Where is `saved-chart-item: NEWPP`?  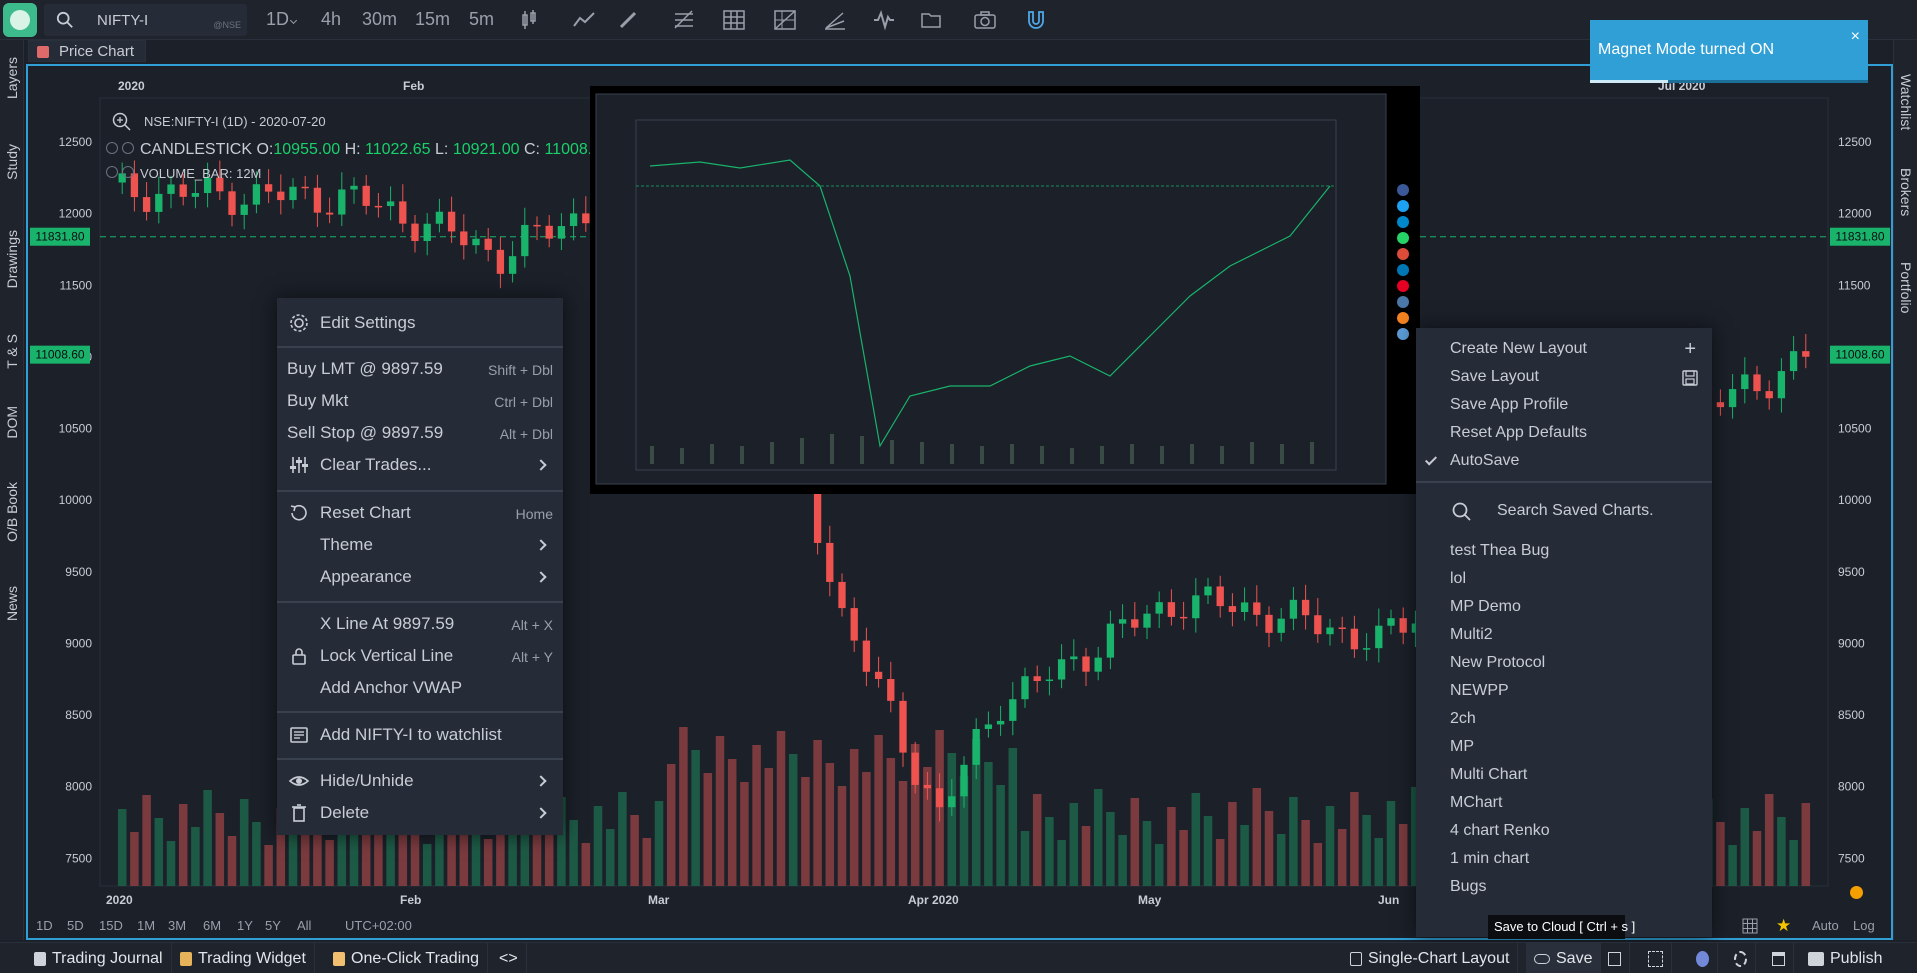 saved-chart-item: NEWPP is located at coordinates (1564, 692).